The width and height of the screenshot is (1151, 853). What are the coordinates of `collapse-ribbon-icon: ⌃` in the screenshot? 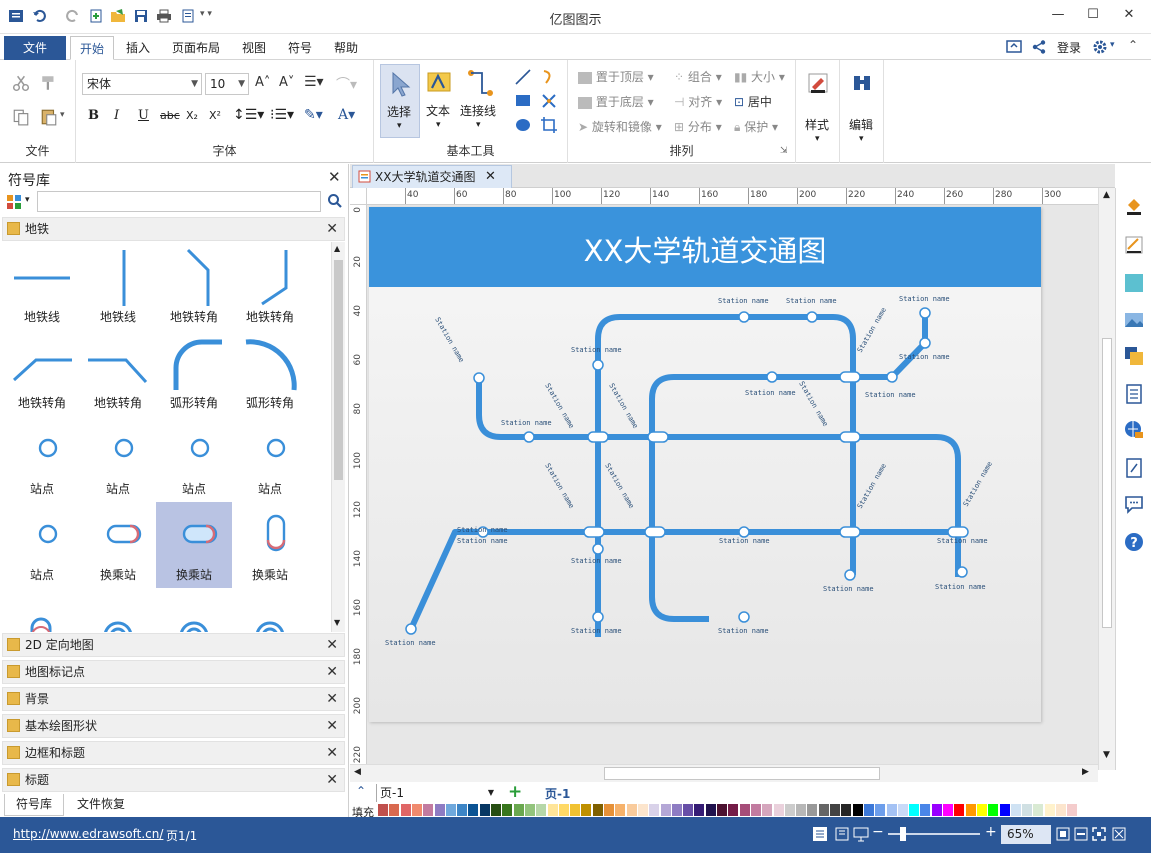 It's located at (1133, 45).